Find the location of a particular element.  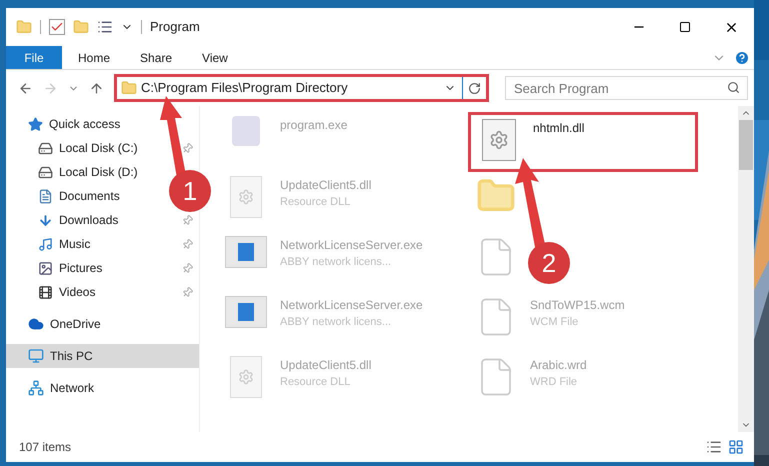

file-name: program.exe is located at coordinates (314, 125).